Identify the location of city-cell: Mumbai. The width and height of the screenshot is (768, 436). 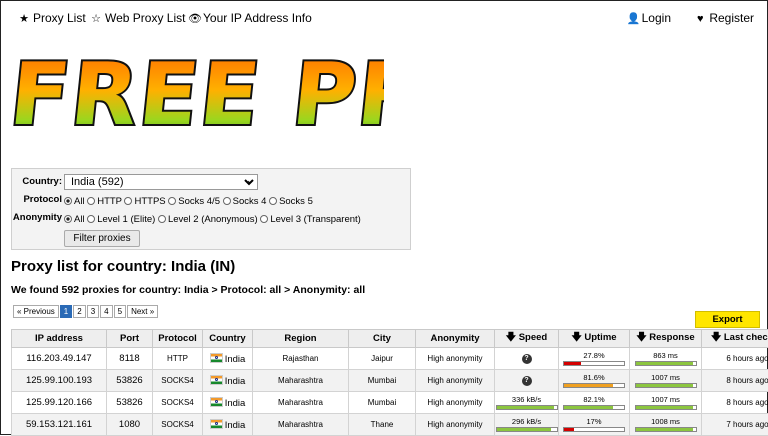
(382, 381).